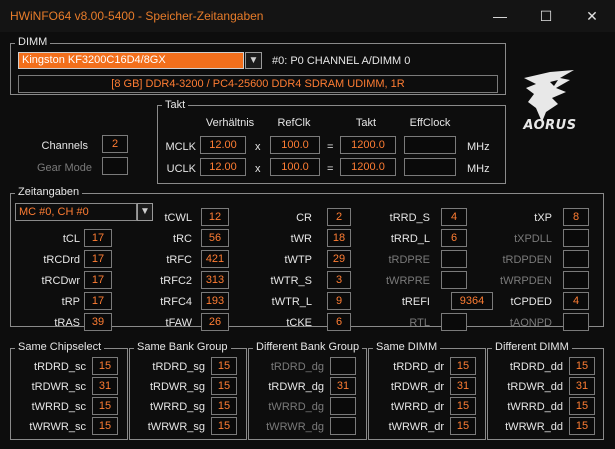 The width and height of the screenshot is (615, 449). Describe the element at coordinates (294, 123) in the screenshot. I see `header-refclk: RefClk` at that location.